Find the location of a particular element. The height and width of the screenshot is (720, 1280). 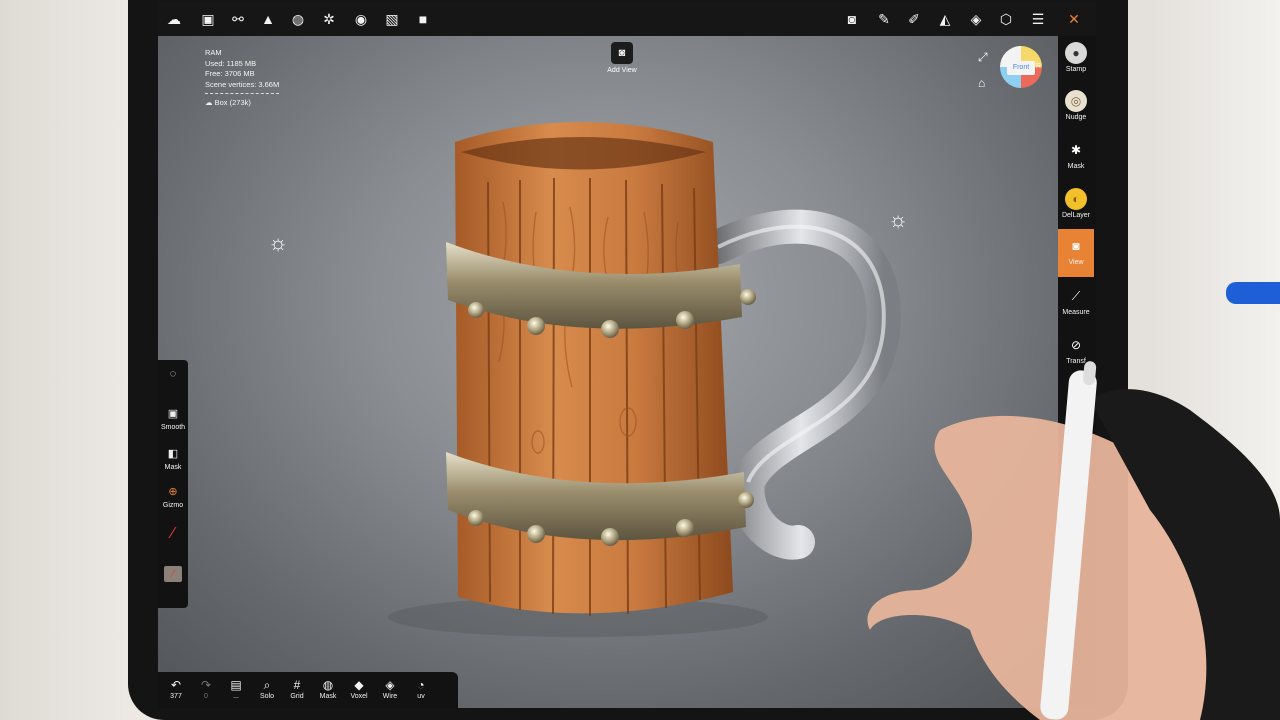

voxel-label: Voxel is located at coordinates (359, 696).